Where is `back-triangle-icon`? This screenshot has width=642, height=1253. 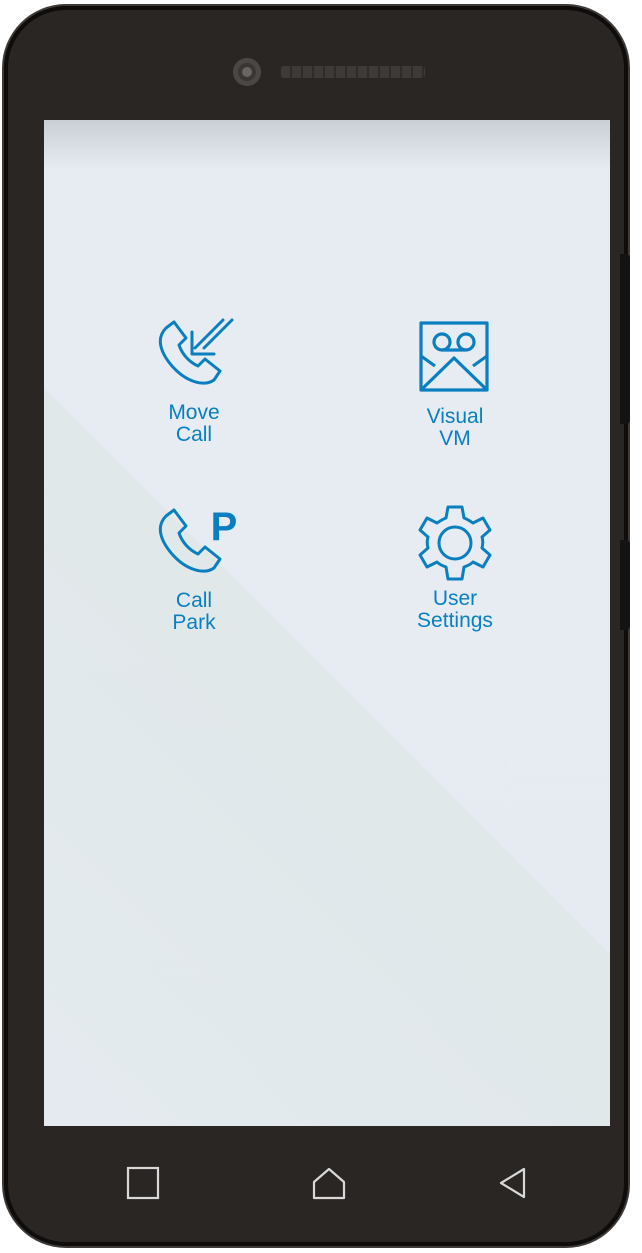 back-triangle-icon is located at coordinates (512, 1183).